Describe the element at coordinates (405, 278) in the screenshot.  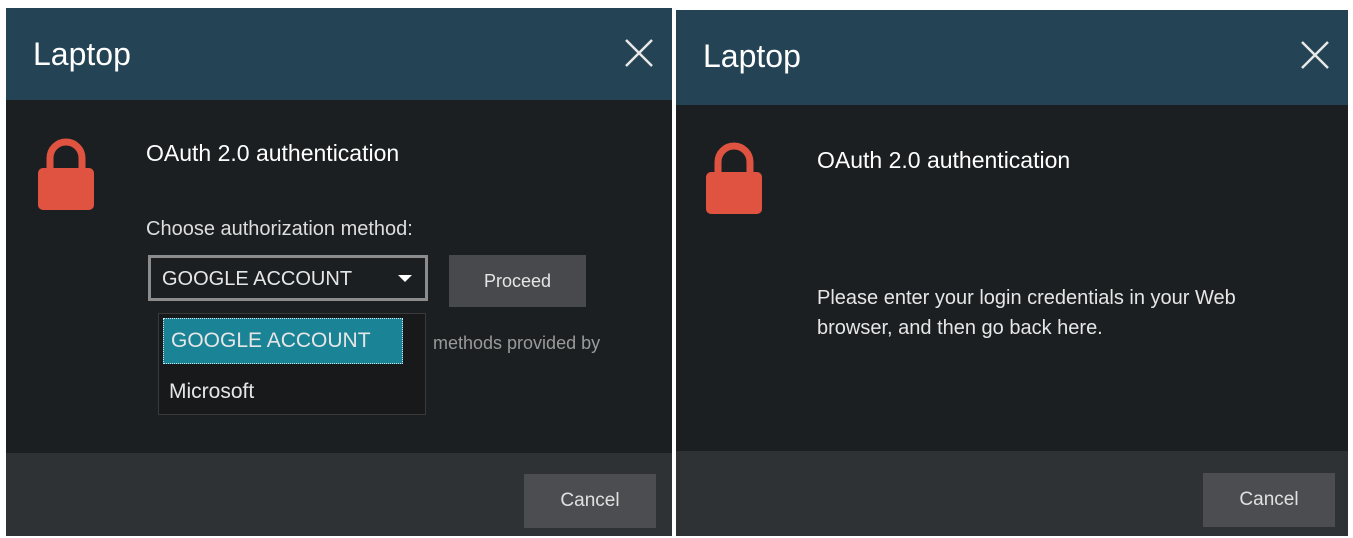
I see `chevron-down-icon` at that location.